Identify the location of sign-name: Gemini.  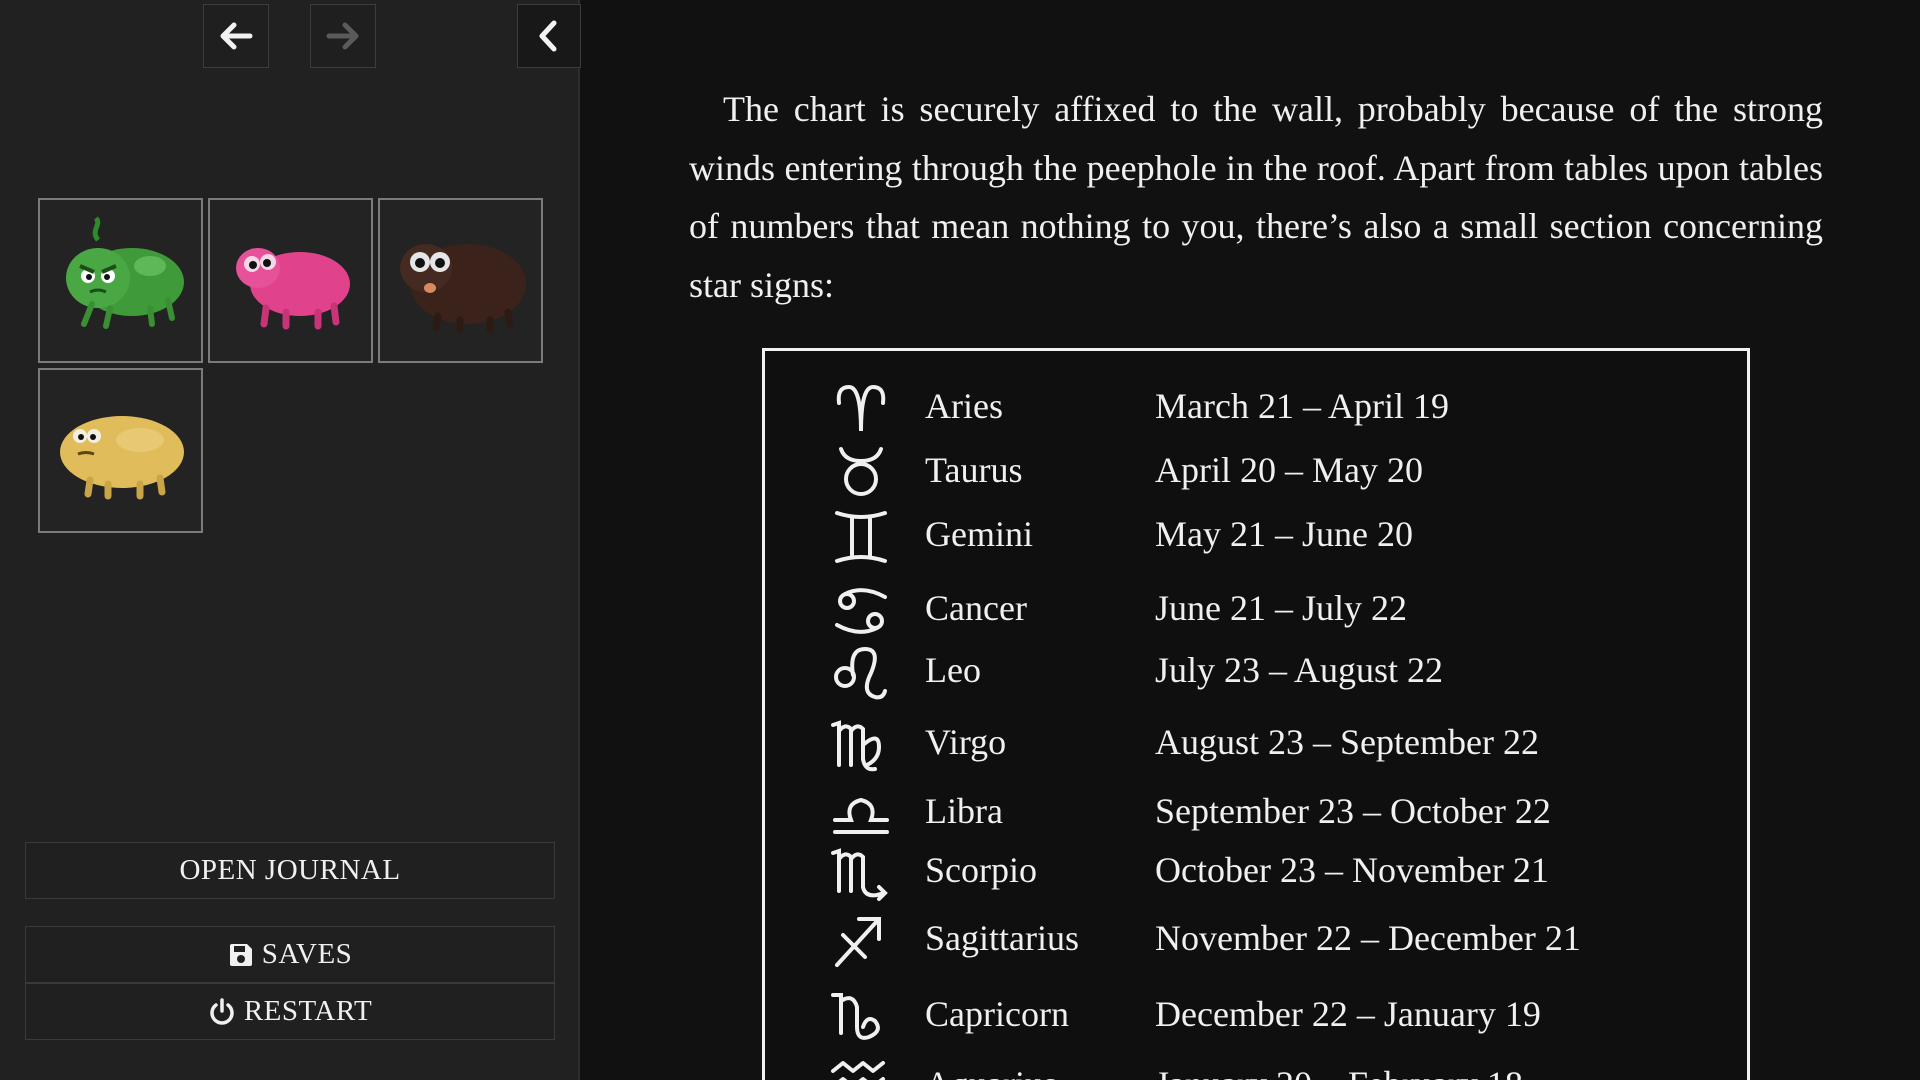
(979, 534).